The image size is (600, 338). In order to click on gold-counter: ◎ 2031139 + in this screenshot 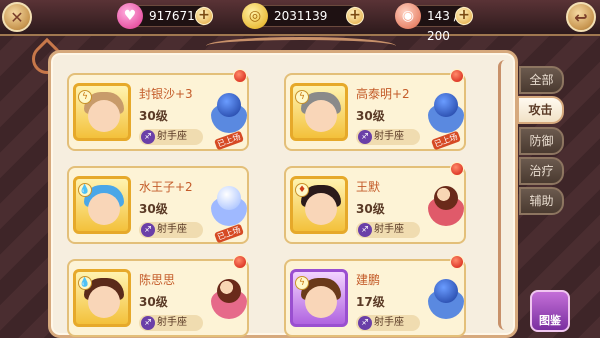, I will do `click(303, 16)`.